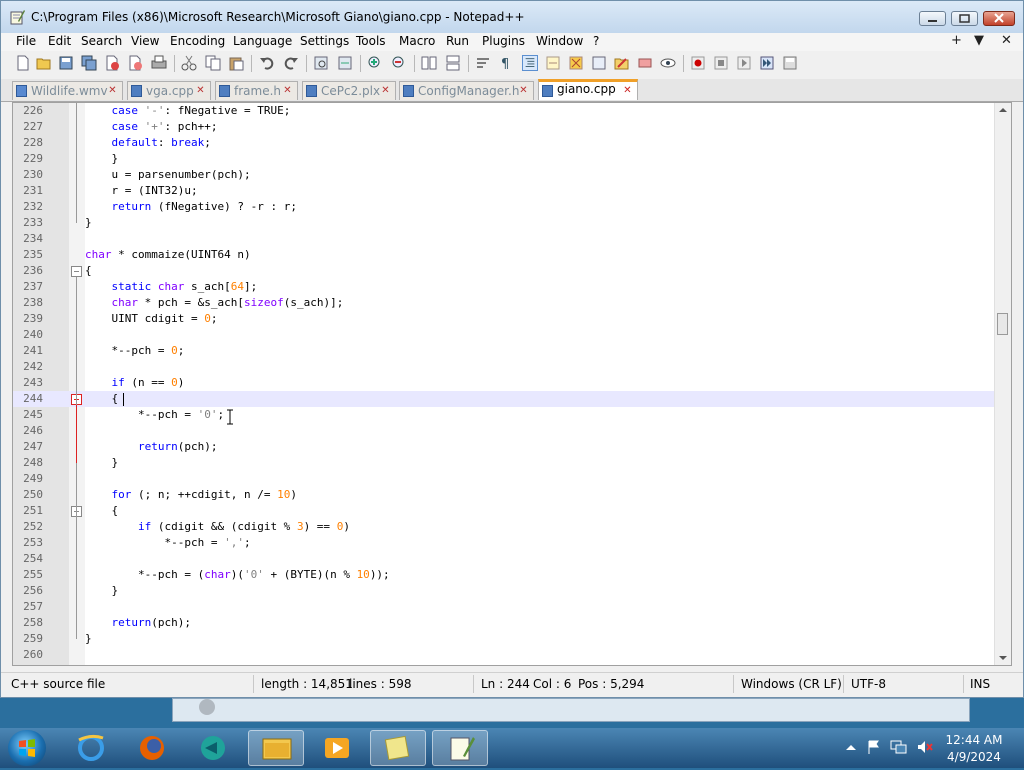 The height and width of the screenshot is (770, 1024). What do you see at coordinates (466, 90) in the screenshot?
I see `tab-configmanager-h: ConfigManager.h ✕` at bounding box center [466, 90].